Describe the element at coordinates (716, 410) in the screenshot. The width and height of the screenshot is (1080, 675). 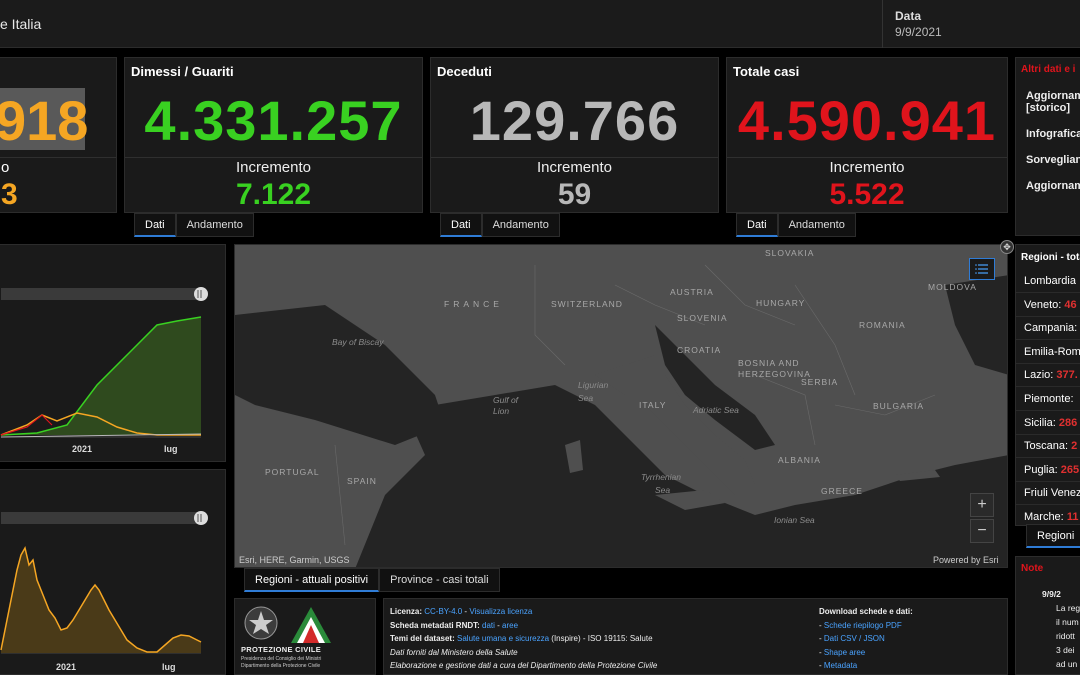
I see `map-sea-label: Adriatic Sea` at that location.